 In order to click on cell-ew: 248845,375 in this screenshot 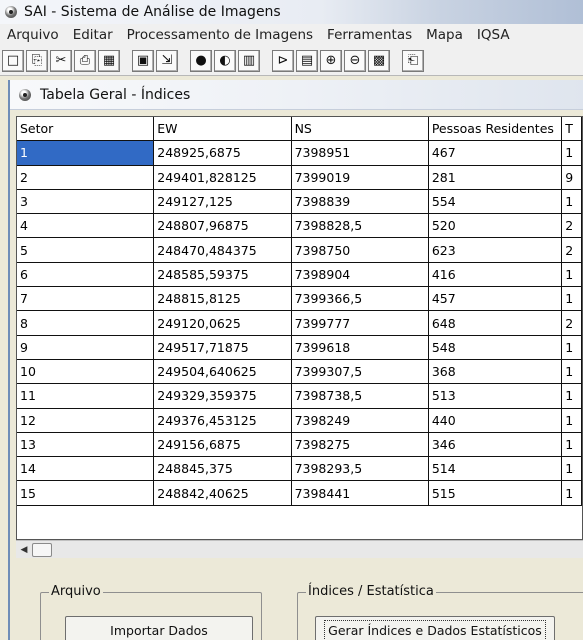, I will do `click(223, 469)`.